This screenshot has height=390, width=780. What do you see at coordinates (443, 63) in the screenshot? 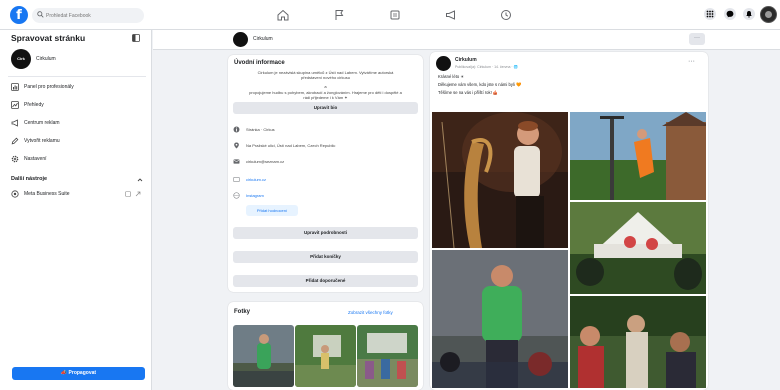
I see `post-author-avatar` at bounding box center [443, 63].